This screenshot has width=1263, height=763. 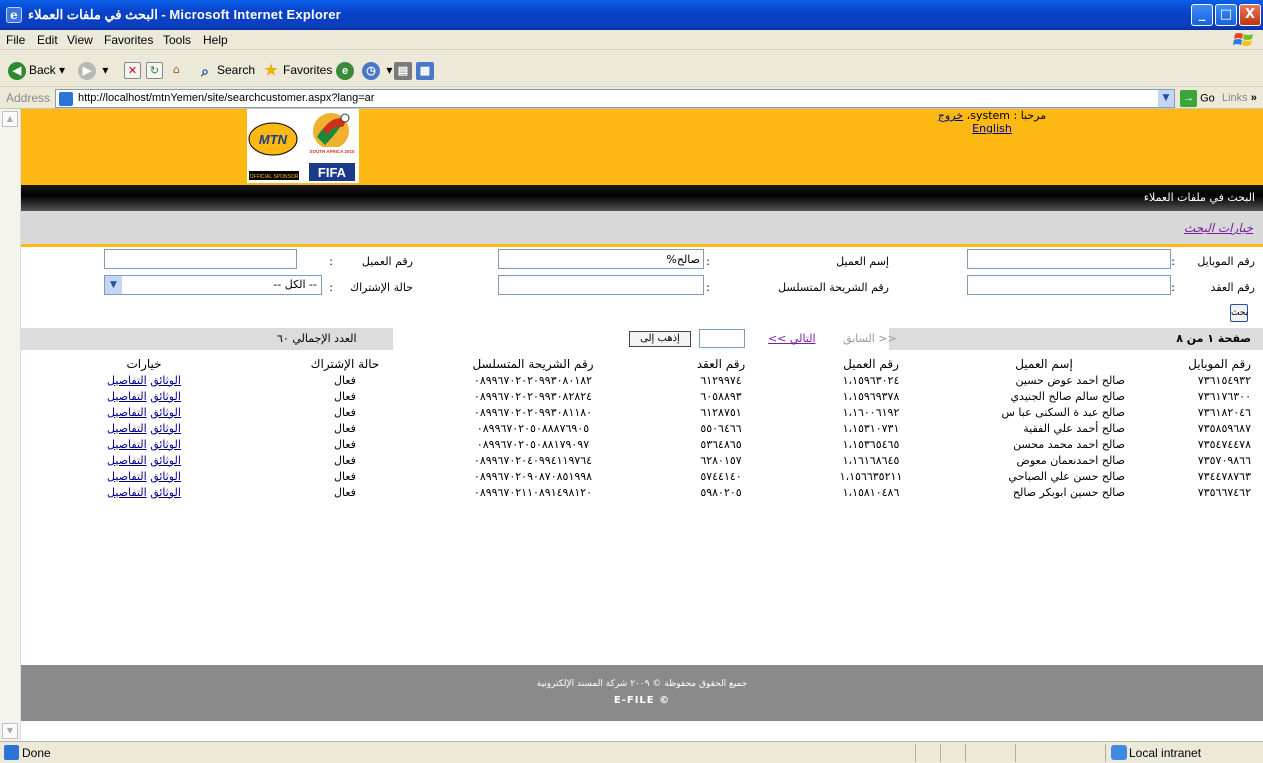 What do you see at coordinates (15, 40) in the screenshot?
I see `menu-file: File` at bounding box center [15, 40].